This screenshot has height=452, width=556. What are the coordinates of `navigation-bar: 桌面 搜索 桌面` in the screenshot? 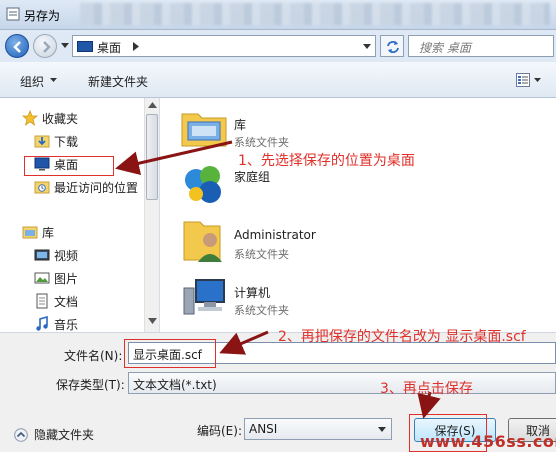 It's located at (278, 46).